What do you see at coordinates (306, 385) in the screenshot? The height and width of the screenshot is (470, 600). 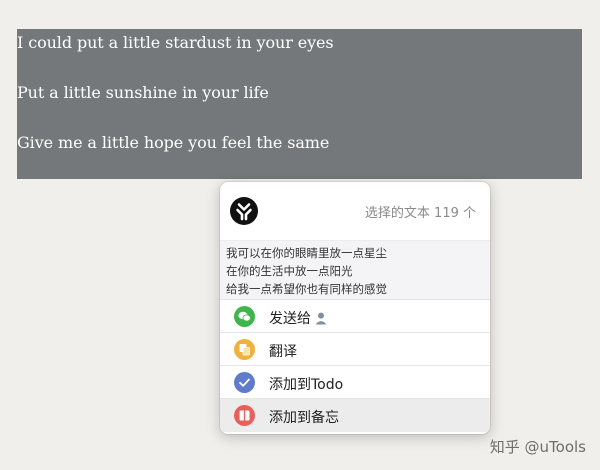 I see `menu-label-add-to-todo: 添加到Todo` at bounding box center [306, 385].